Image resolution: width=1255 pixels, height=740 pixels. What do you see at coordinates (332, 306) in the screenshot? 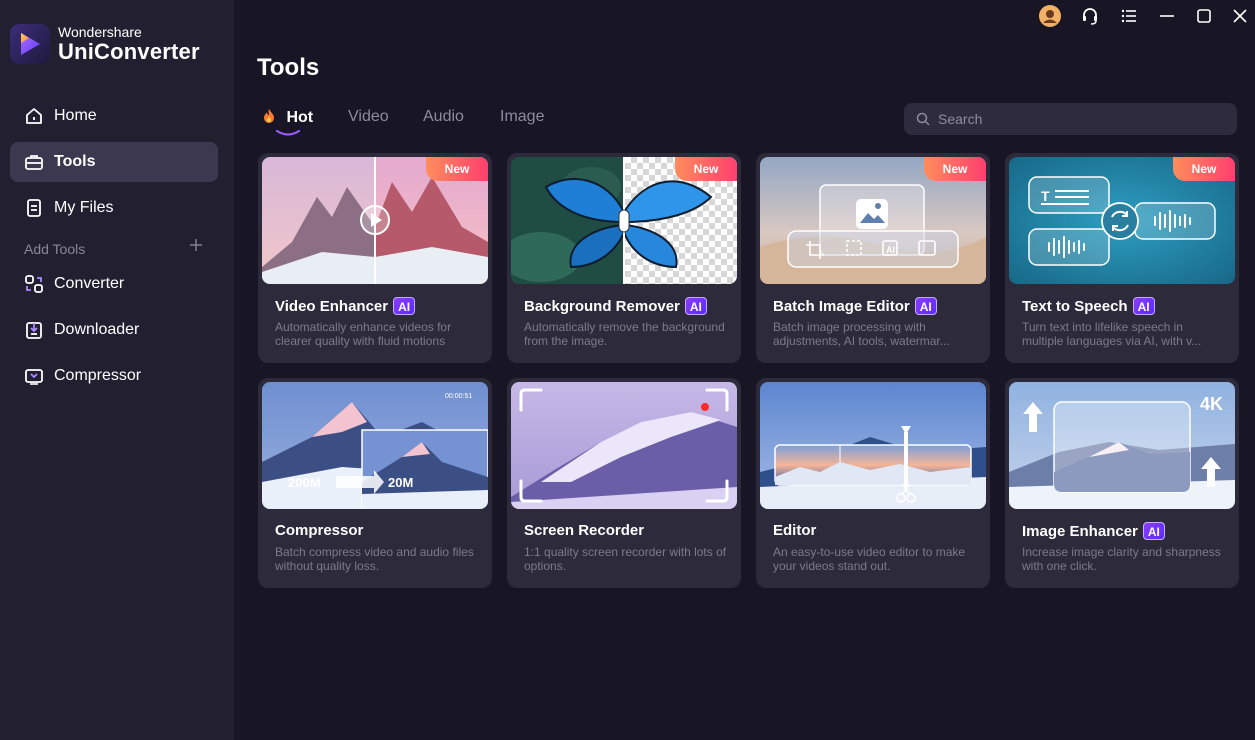
I see `card-title-text: Video Enhancer` at bounding box center [332, 306].